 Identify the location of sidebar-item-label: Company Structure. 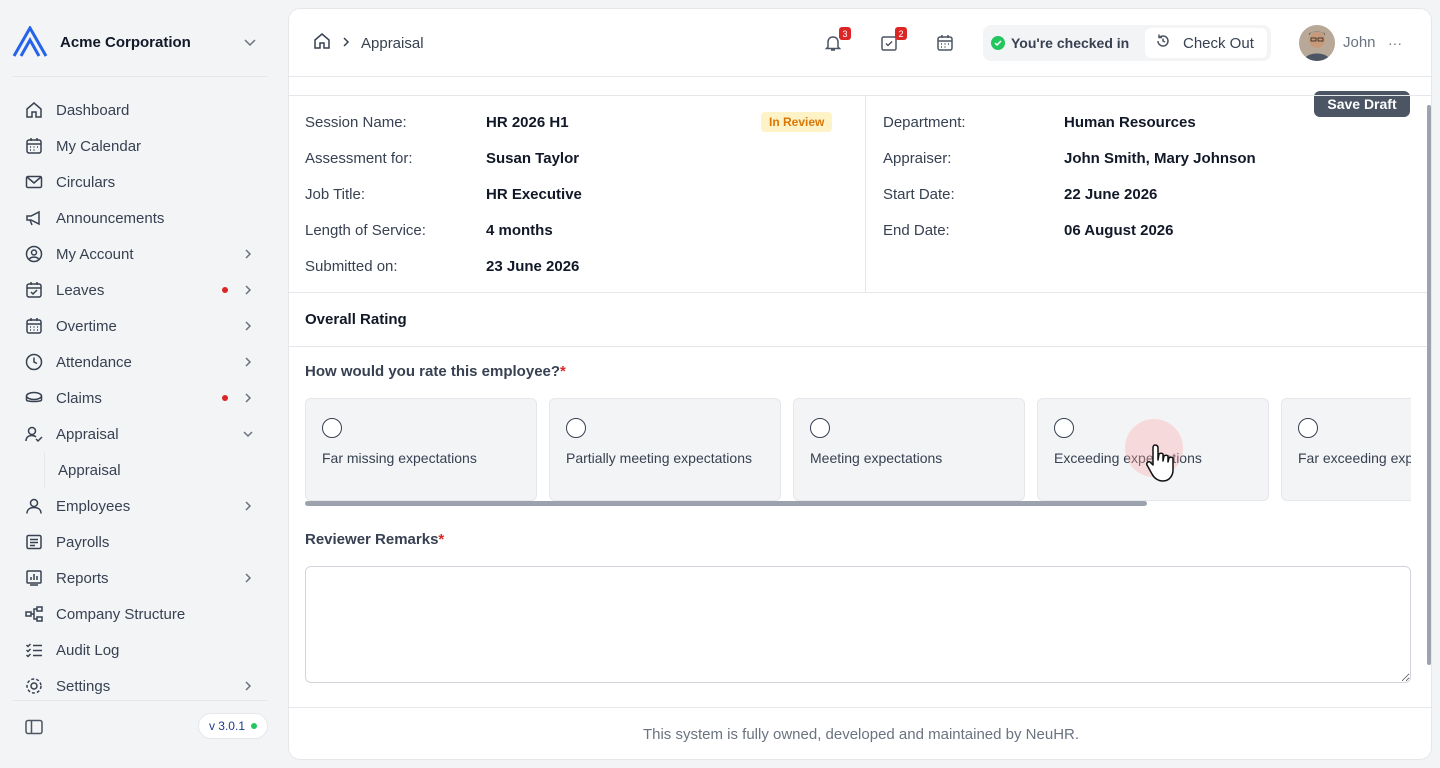
(121, 614).